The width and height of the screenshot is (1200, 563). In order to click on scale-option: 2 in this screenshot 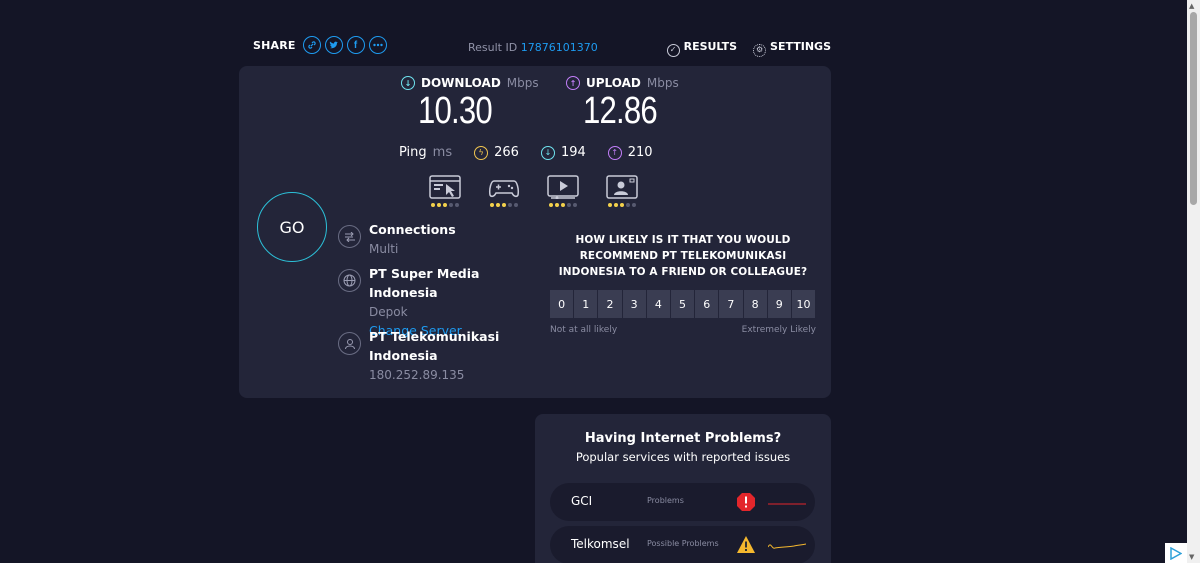, I will do `click(610, 304)`.